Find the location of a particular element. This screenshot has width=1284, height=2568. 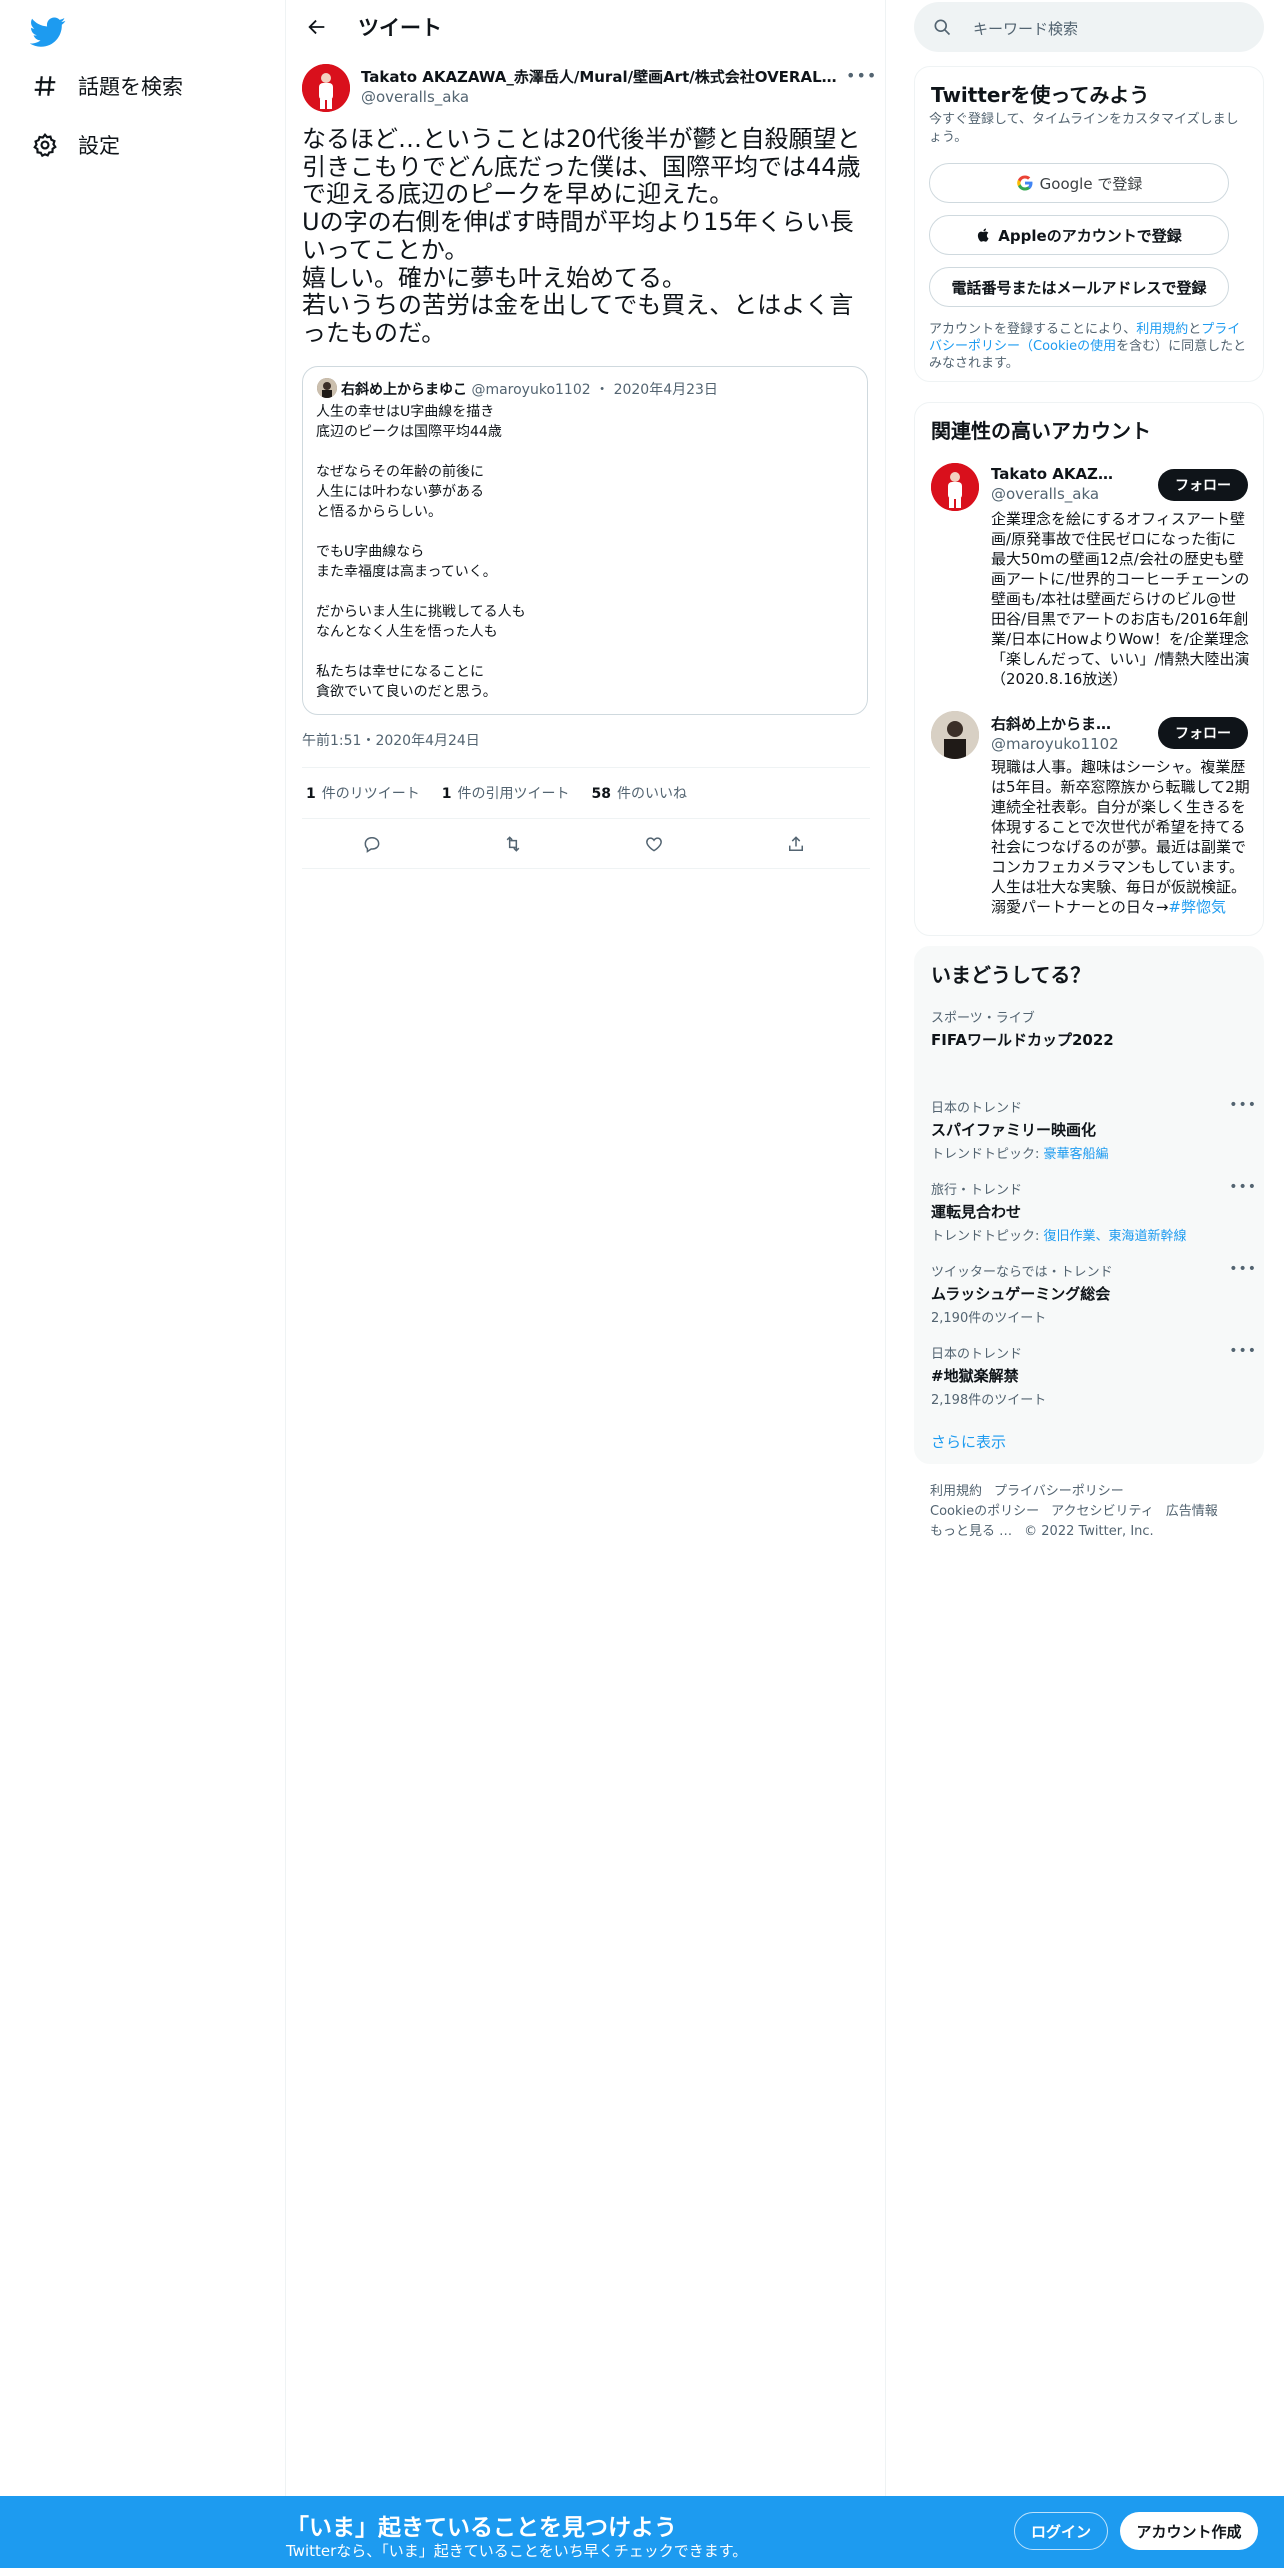

google-icon is located at coordinates (1025, 183).